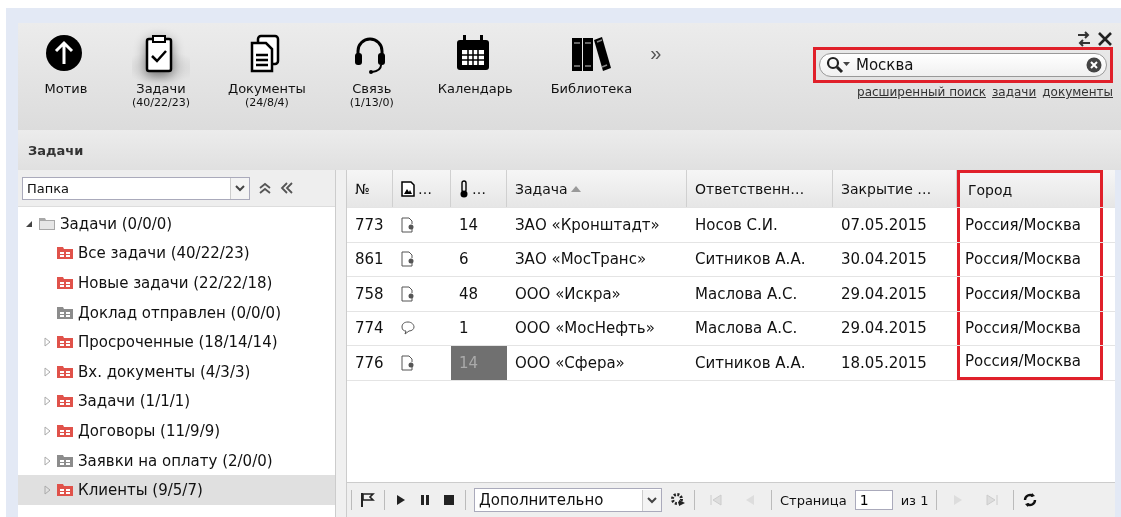 The width and height of the screenshot is (1121, 517). What do you see at coordinates (176, 224) in the screenshot?
I see `tree-item: Задачи (0/0/0)` at bounding box center [176, 224].